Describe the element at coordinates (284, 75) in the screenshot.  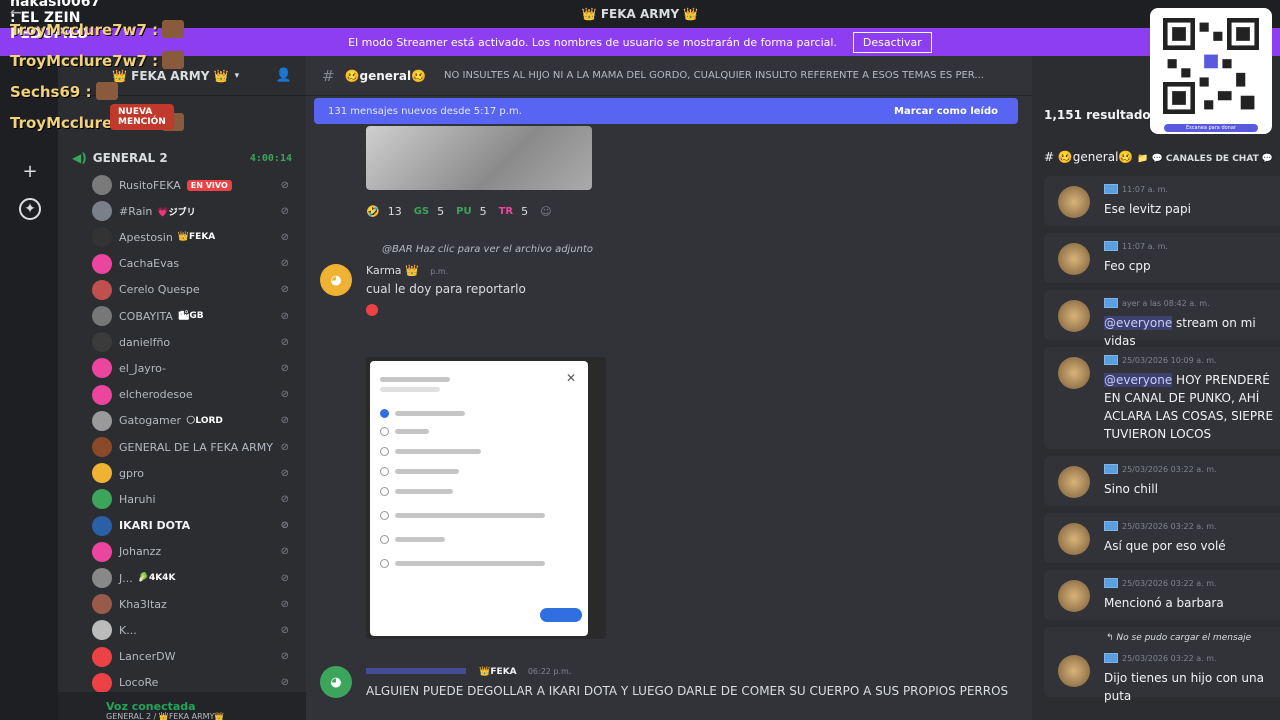
I see `invite-icon: 👤` at that location.